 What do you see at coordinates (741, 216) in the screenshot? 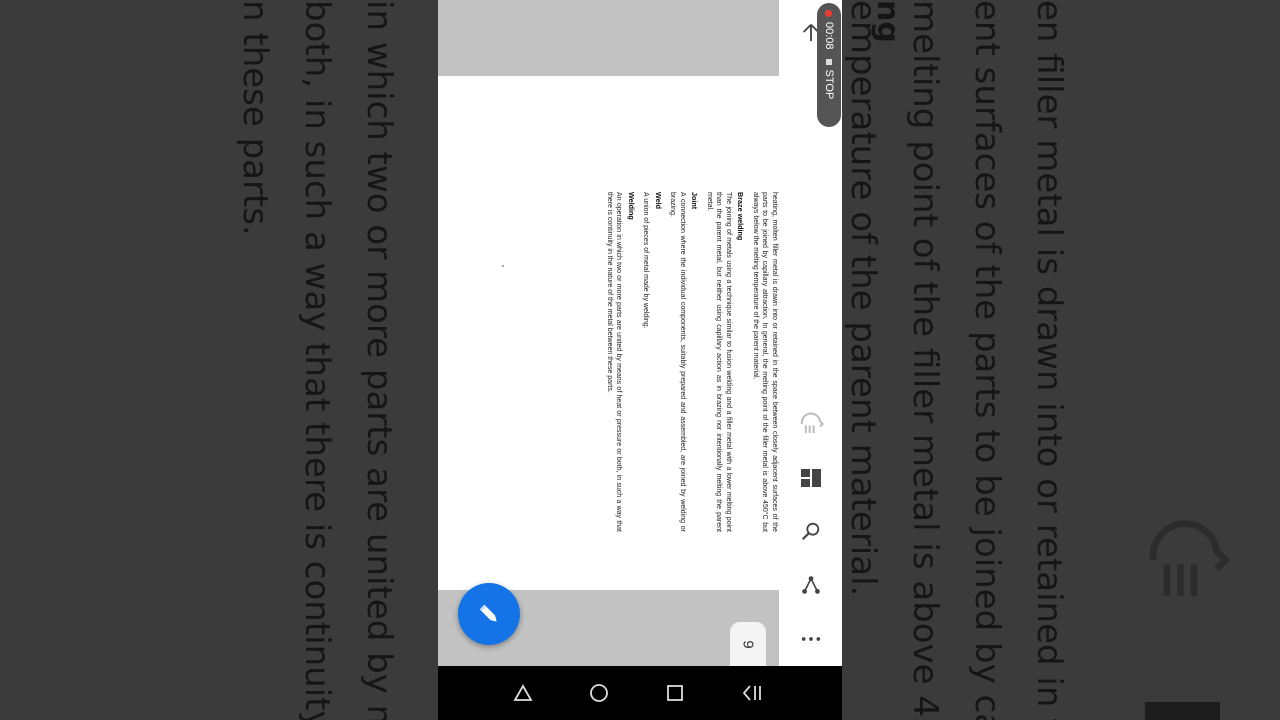
I see `term-heading: Braze welding` at bounding box center [741, 216].